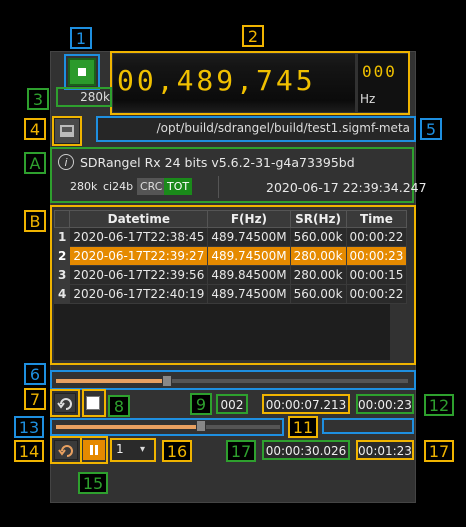  I want to click on pause-icon, so click(91, 450).